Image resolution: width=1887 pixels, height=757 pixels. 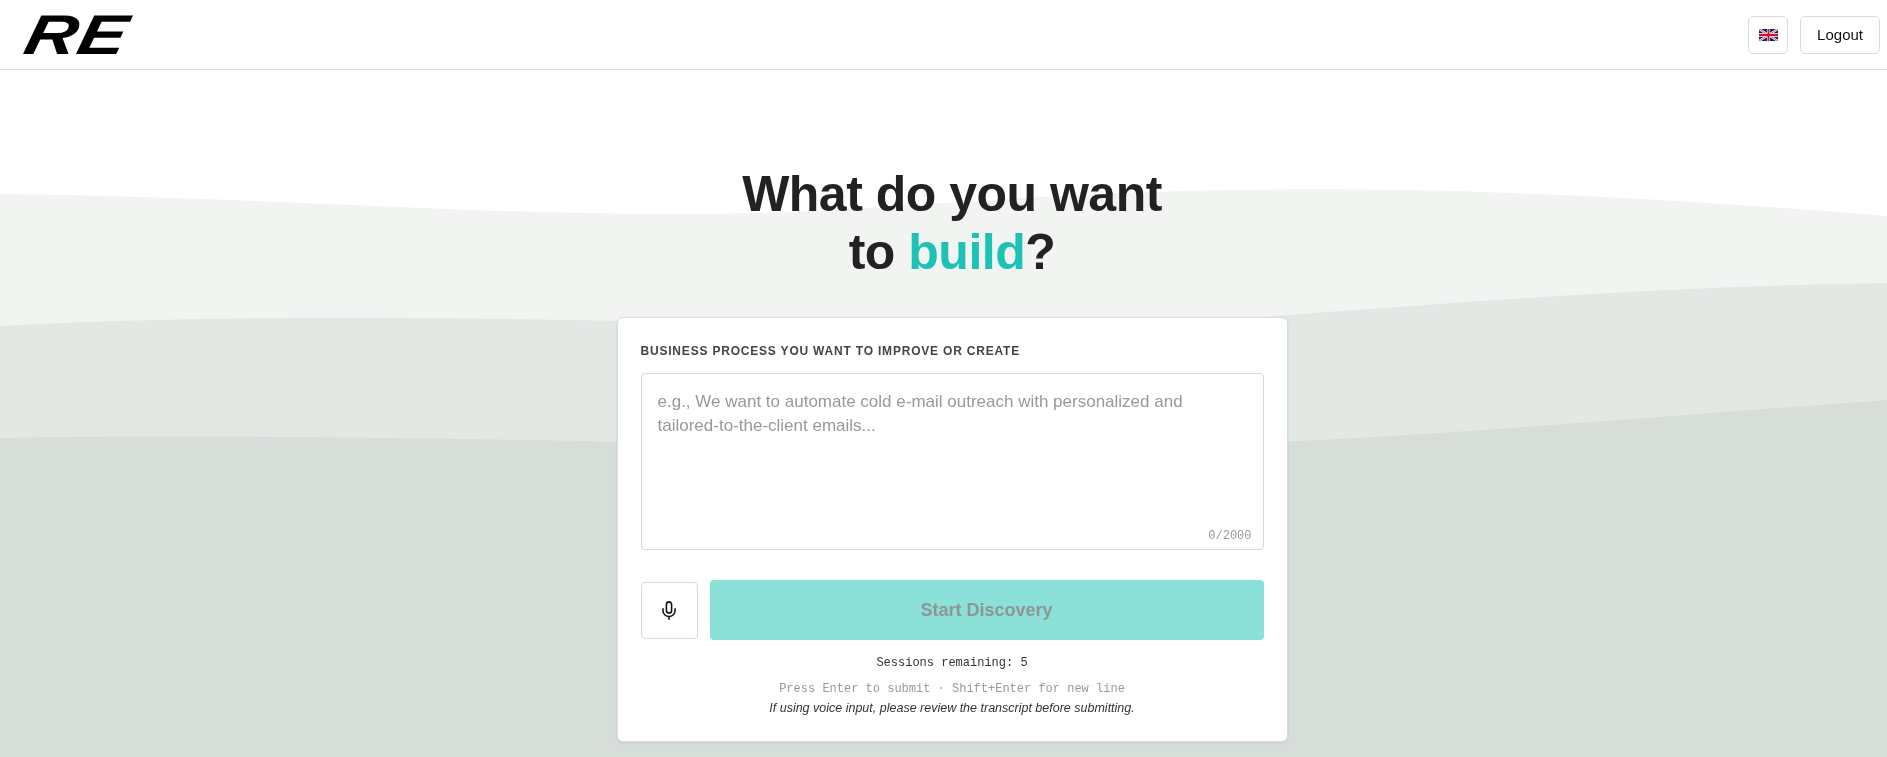 I want to click on microphone-button, so click(x=669, y=610).